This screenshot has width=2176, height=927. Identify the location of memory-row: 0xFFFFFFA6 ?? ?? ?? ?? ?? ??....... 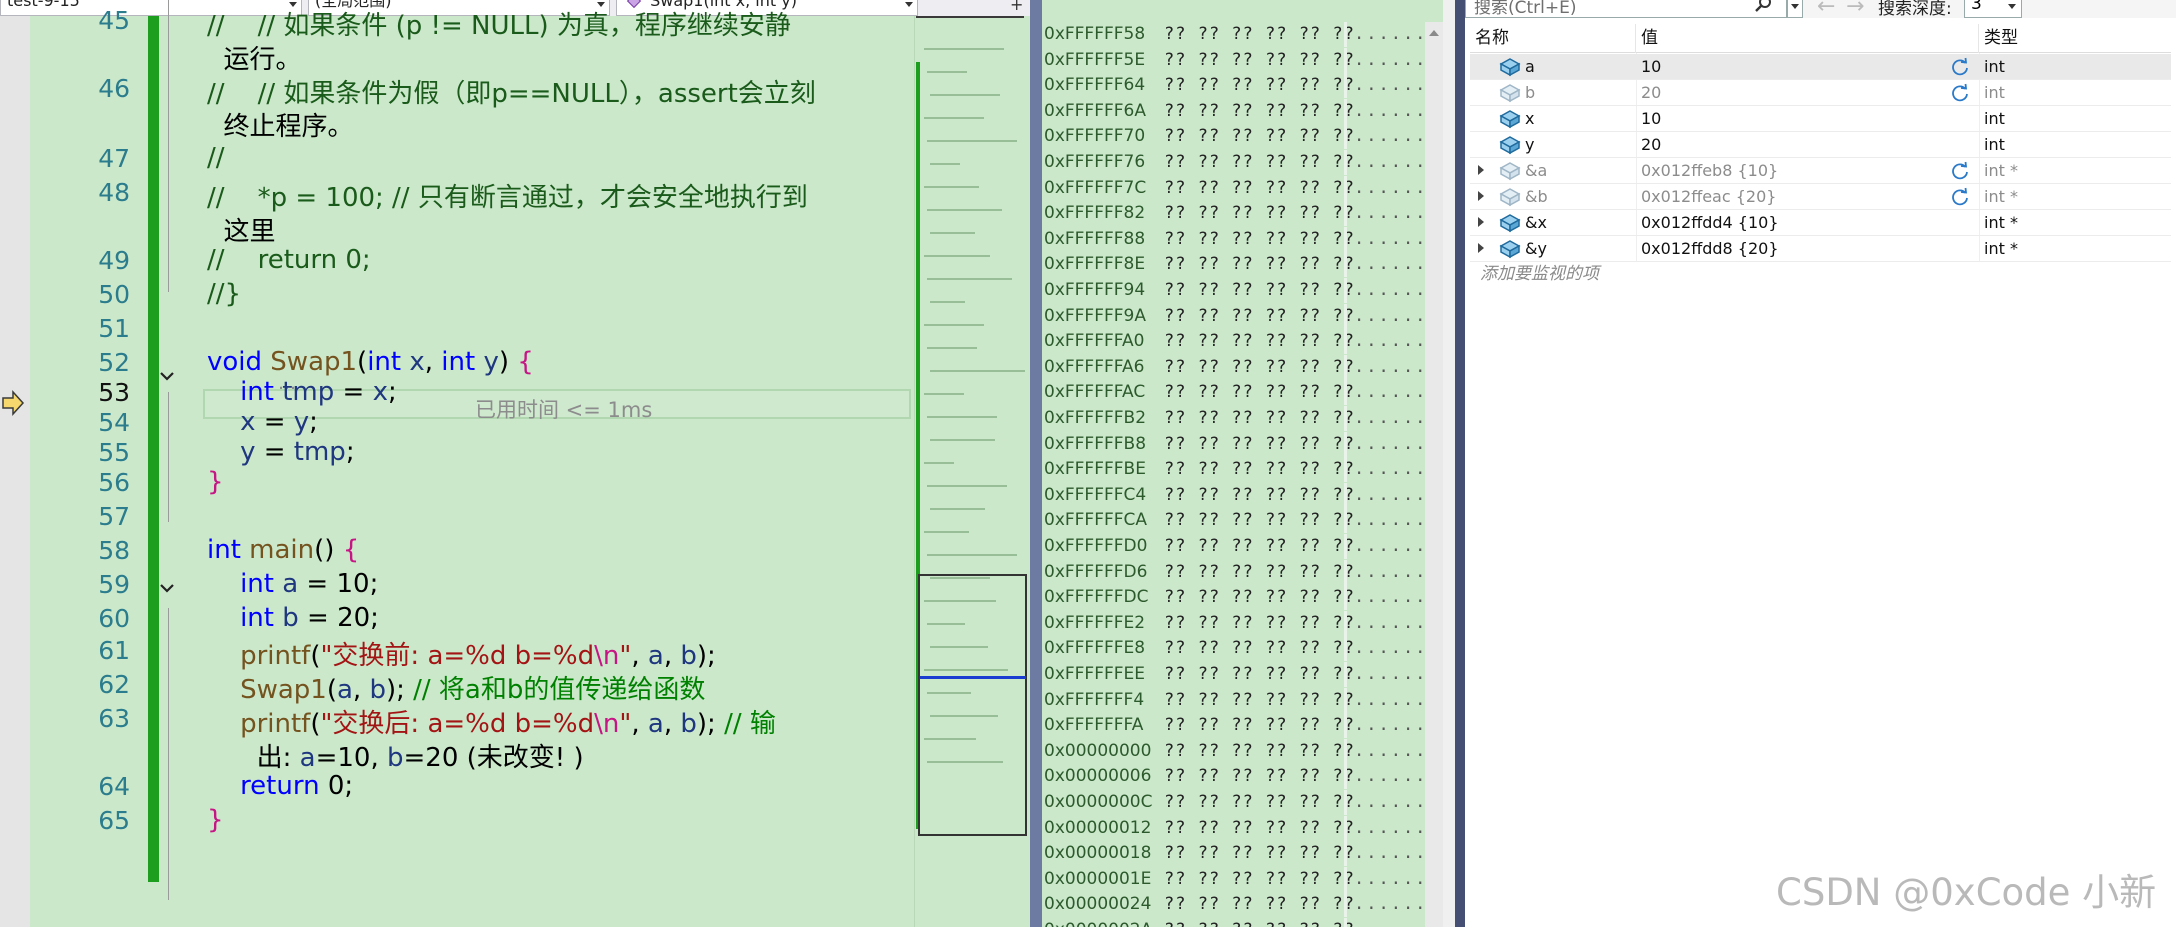
(1233, 367).